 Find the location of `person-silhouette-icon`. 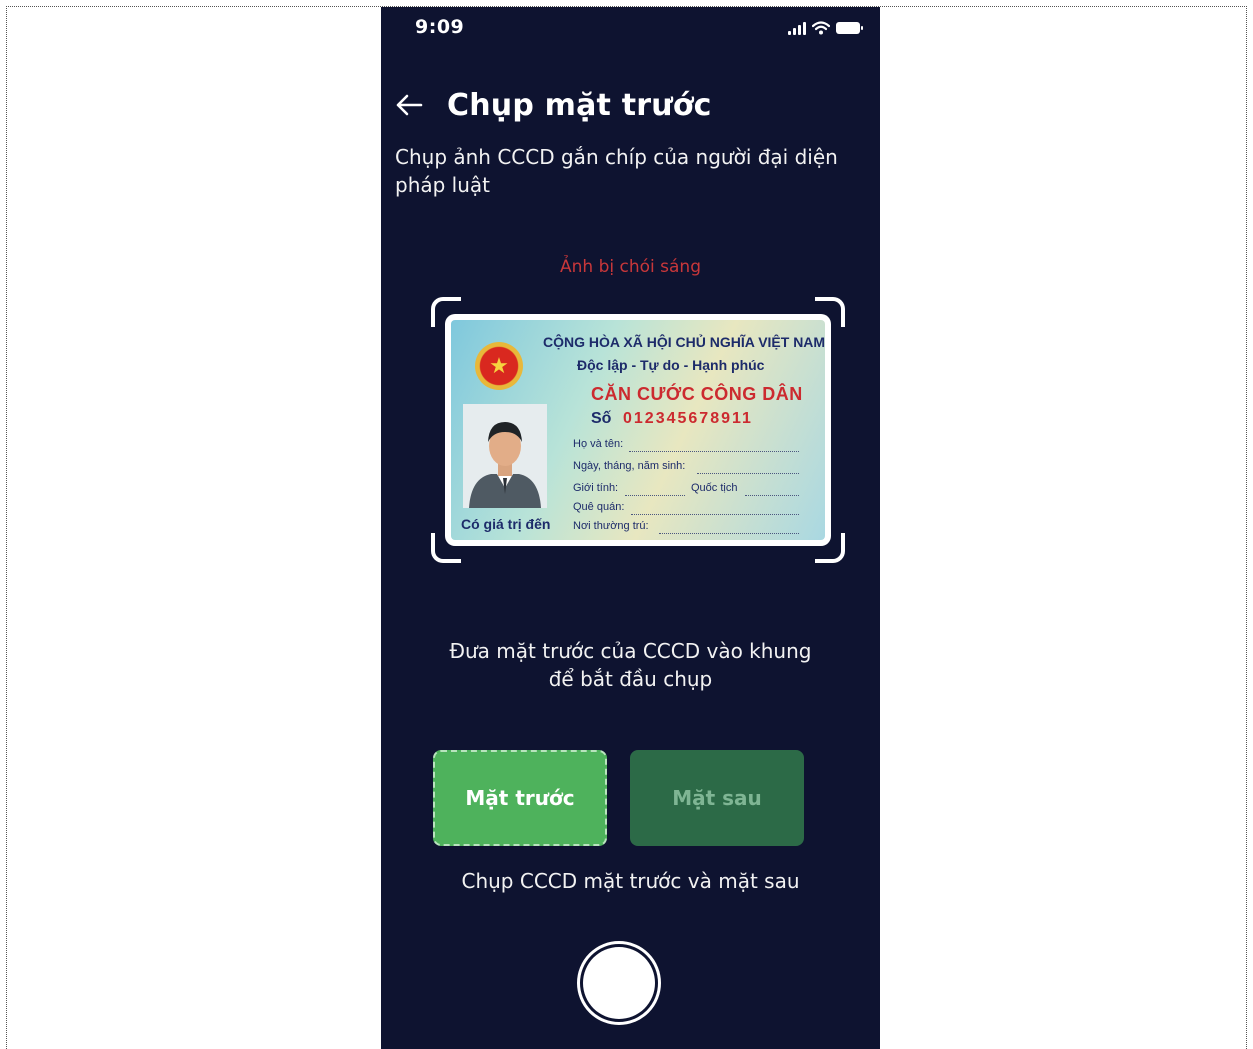

person-silhouette-icon is located at coordinates (505, 456).